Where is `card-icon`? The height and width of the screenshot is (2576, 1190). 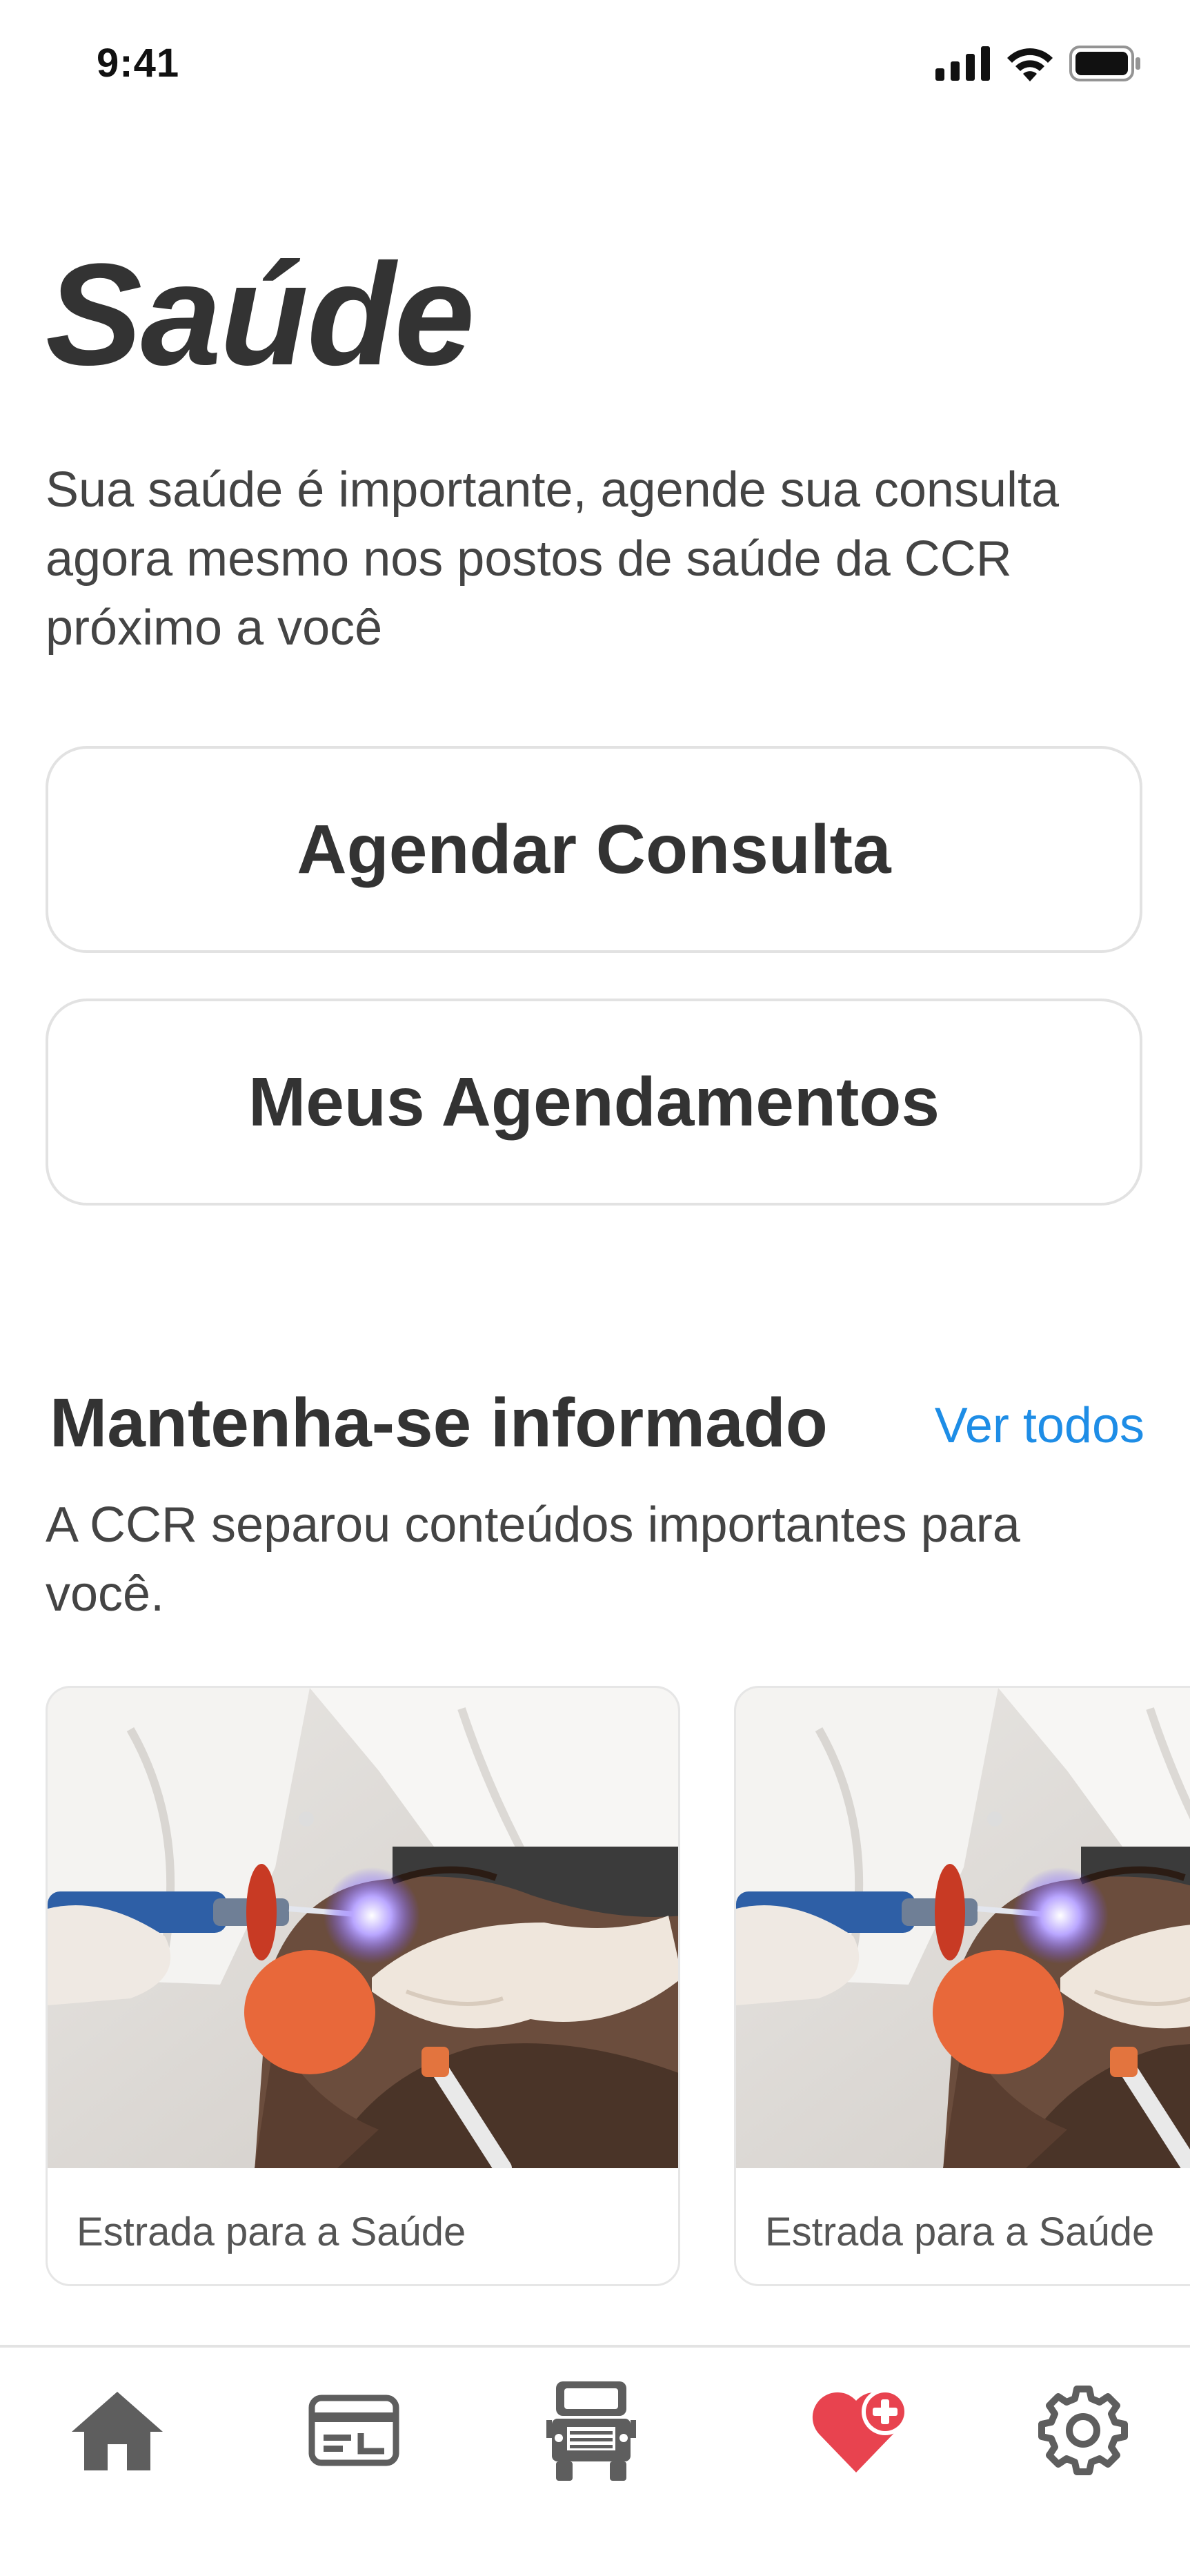 card-icon is located at coordinates (353, 2430).